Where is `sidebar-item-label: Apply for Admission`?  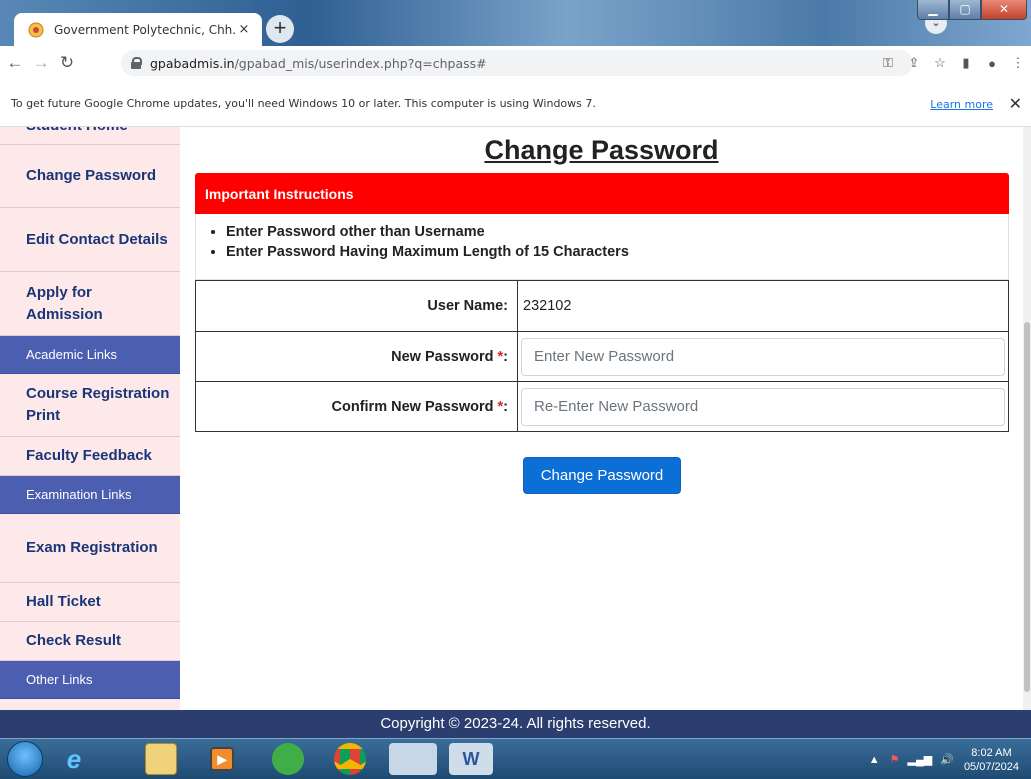
sidebar-item-label: Apply for Admission is located at coordinates (64, 303).